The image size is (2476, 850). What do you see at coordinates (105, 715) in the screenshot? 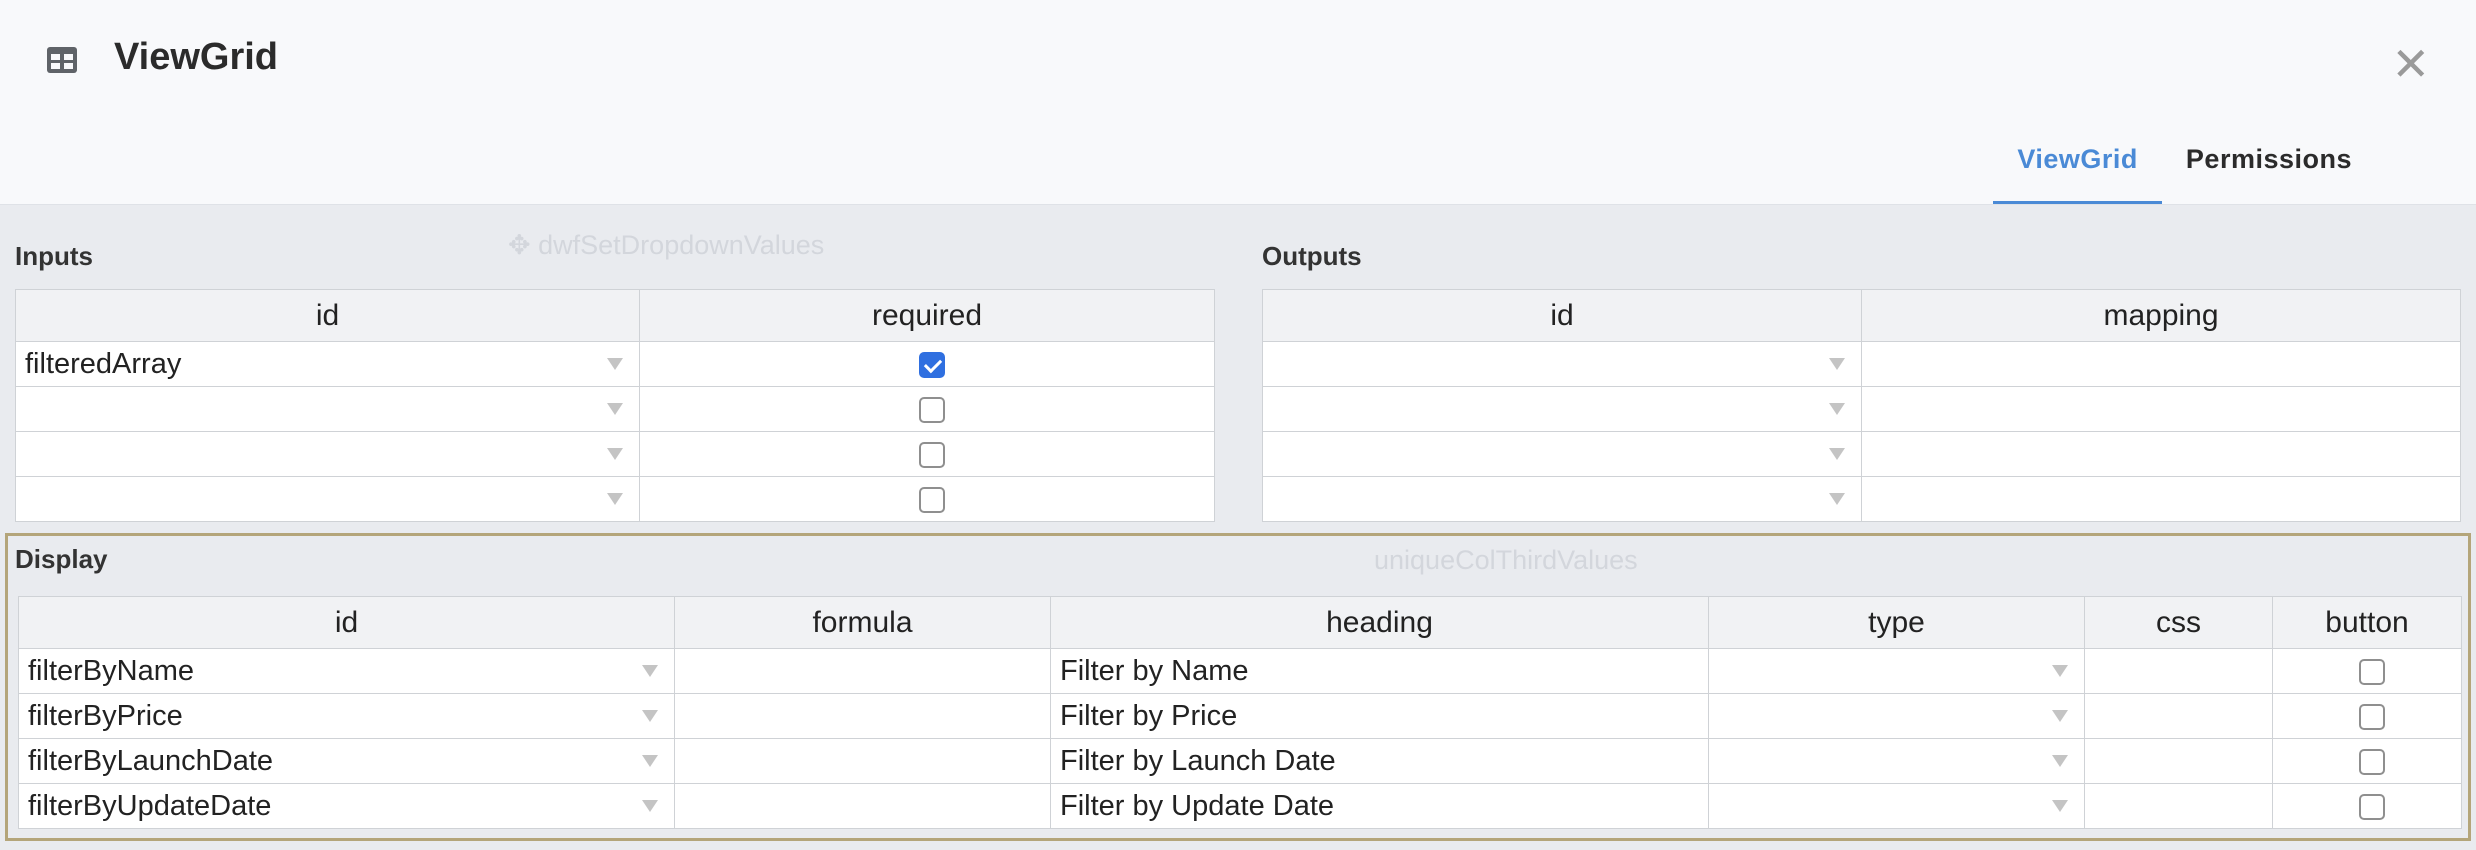
I see `display-id-value: filterByPrice` at bounding box center [105, 715].